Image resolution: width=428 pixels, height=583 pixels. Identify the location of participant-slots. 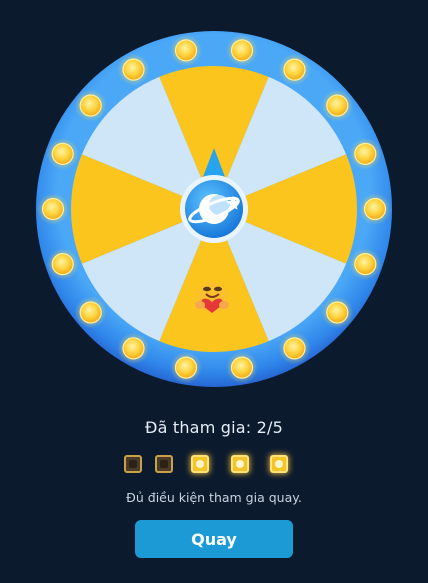
(214, 464).